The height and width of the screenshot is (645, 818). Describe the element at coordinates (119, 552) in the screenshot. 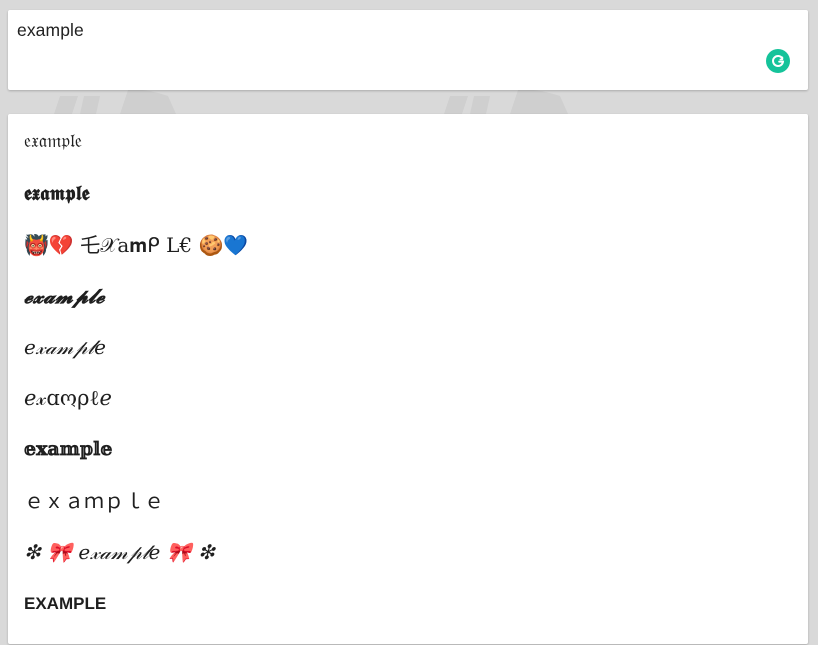

I see `font-result-text: ❇ 🎀 𝑒𝓍𝒶𝓂𝓅𝓁𝑒 🎀 ❇` at that location.